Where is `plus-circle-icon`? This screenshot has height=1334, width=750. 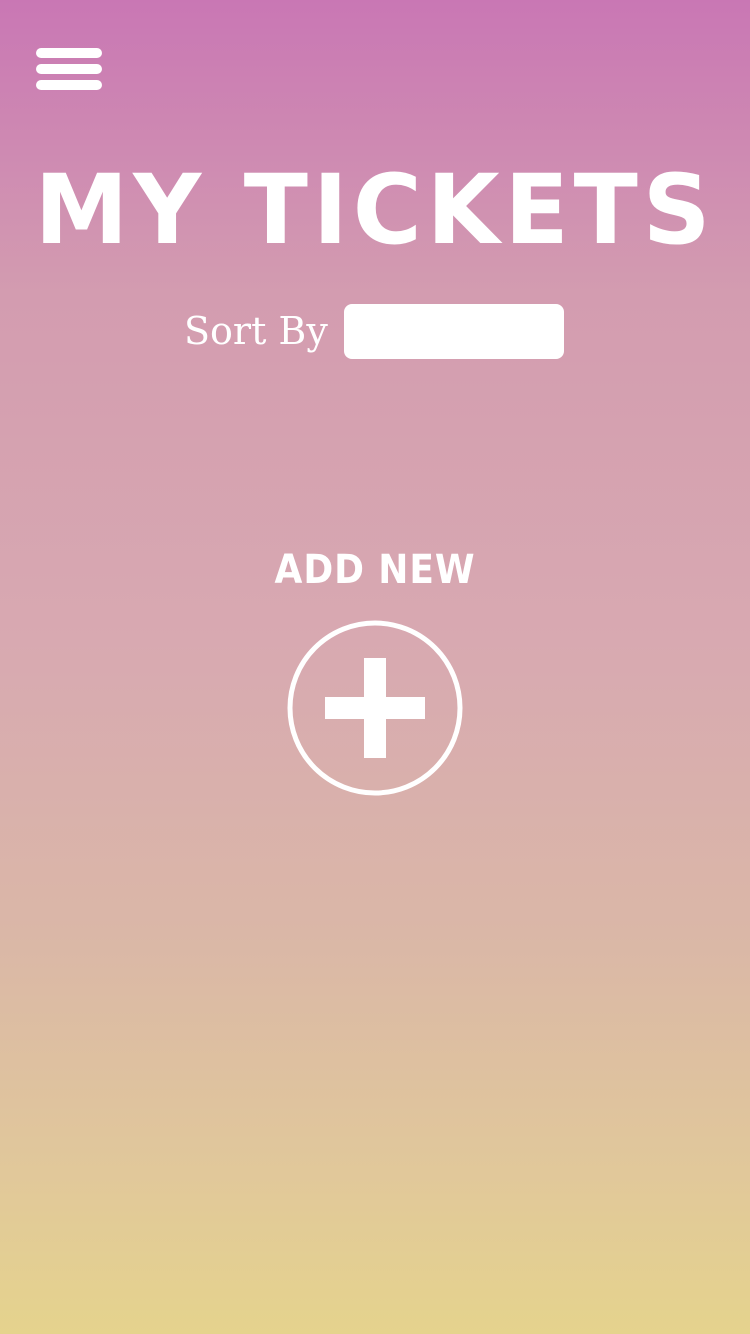
plus-circle-icon is located at coordinates (375, 708).